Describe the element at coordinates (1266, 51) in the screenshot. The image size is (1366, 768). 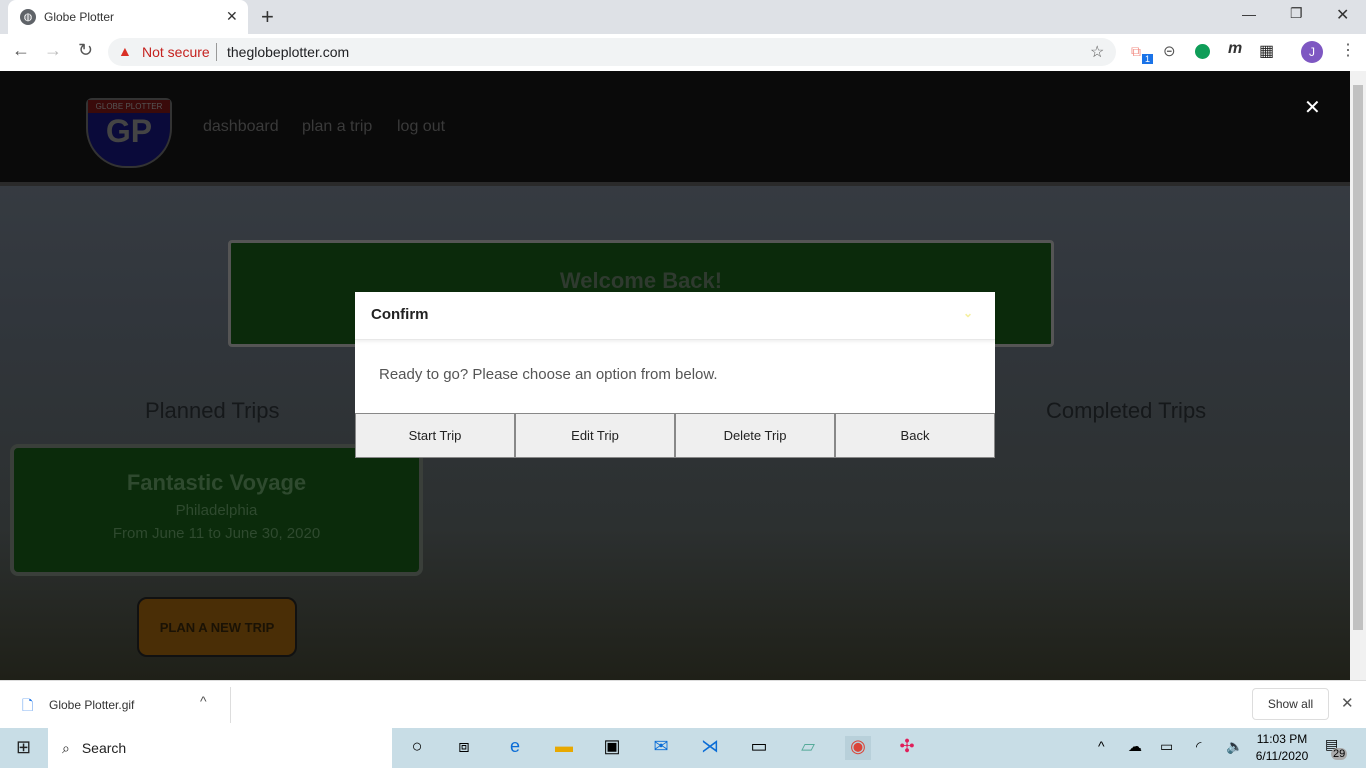
I see `grid-extension-icon: ▦` at that location.